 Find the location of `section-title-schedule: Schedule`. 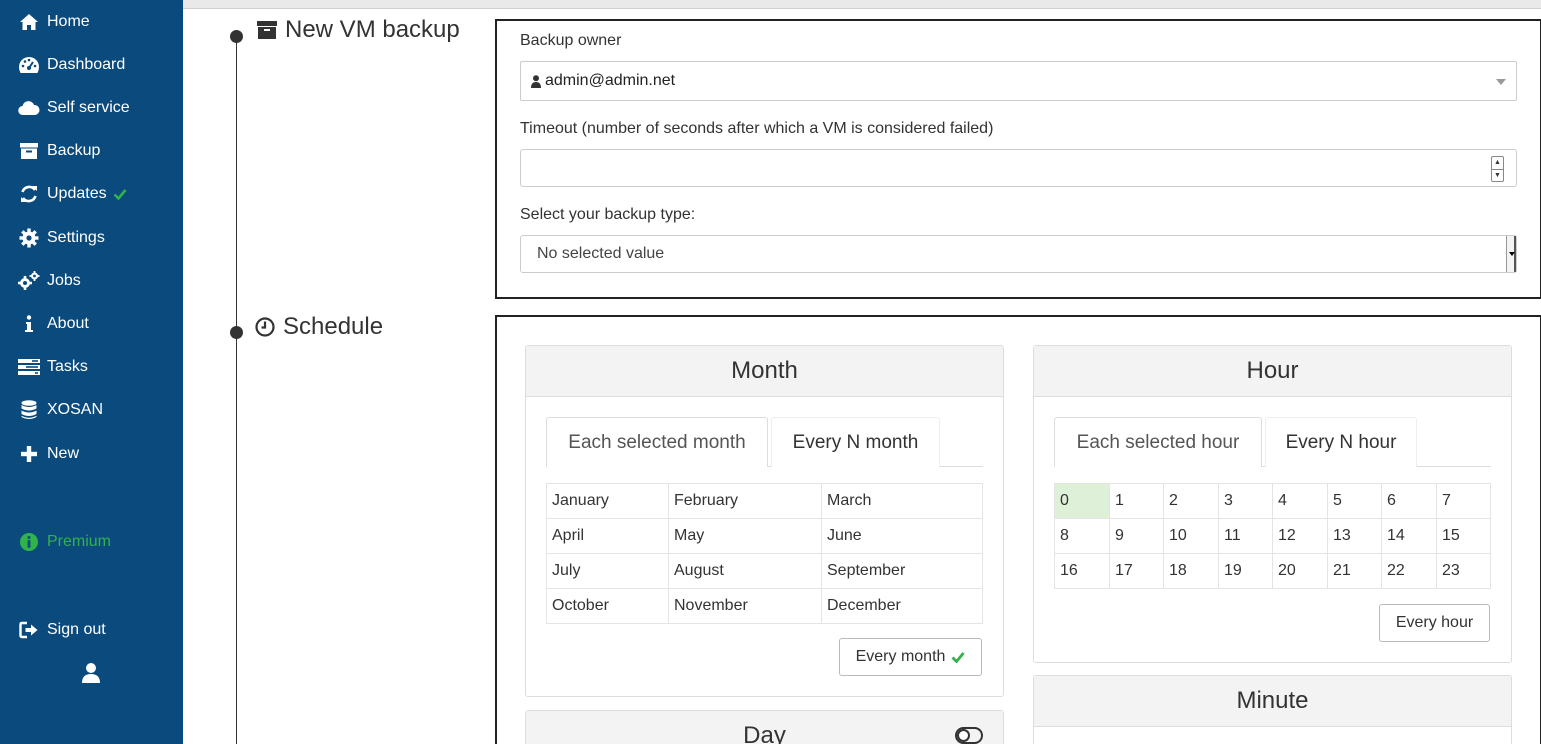

section-title-schedule: Schedule is located at coordinates (319, 327).